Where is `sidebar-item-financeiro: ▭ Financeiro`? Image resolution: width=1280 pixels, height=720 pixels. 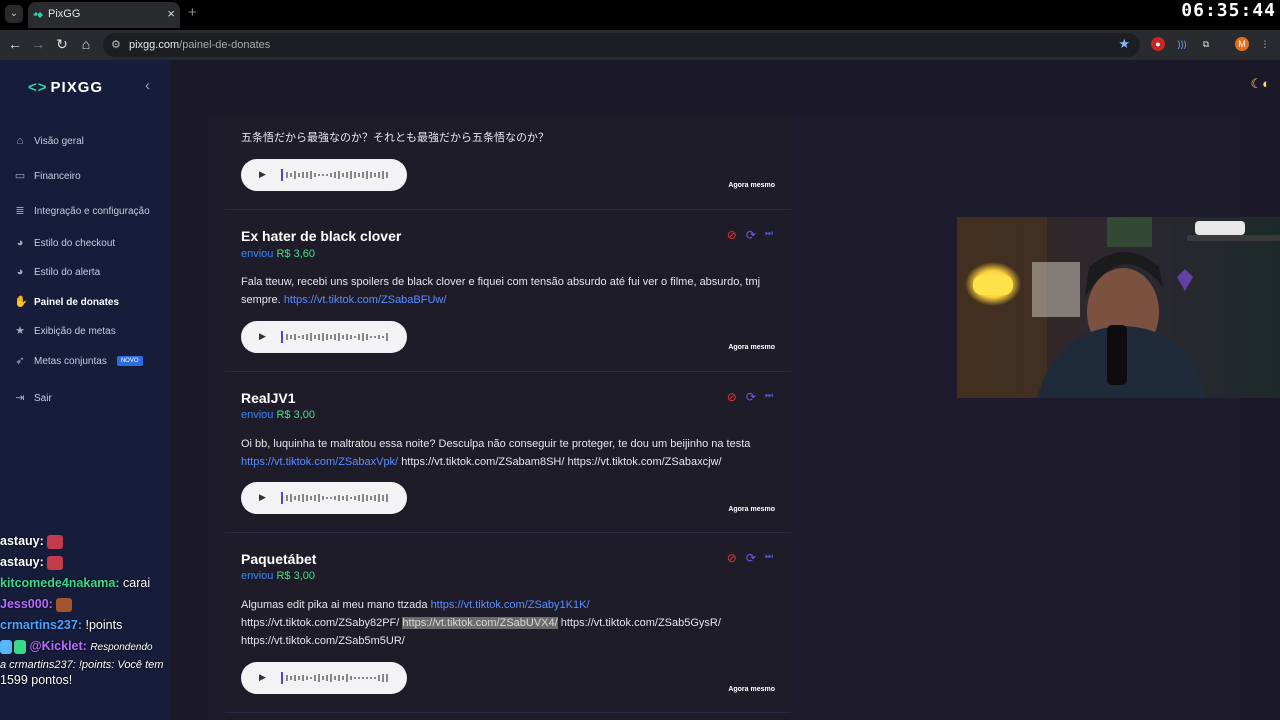 sidebar-item-financeiro: ▭ Financeiro is located at coordinates (47, 176).